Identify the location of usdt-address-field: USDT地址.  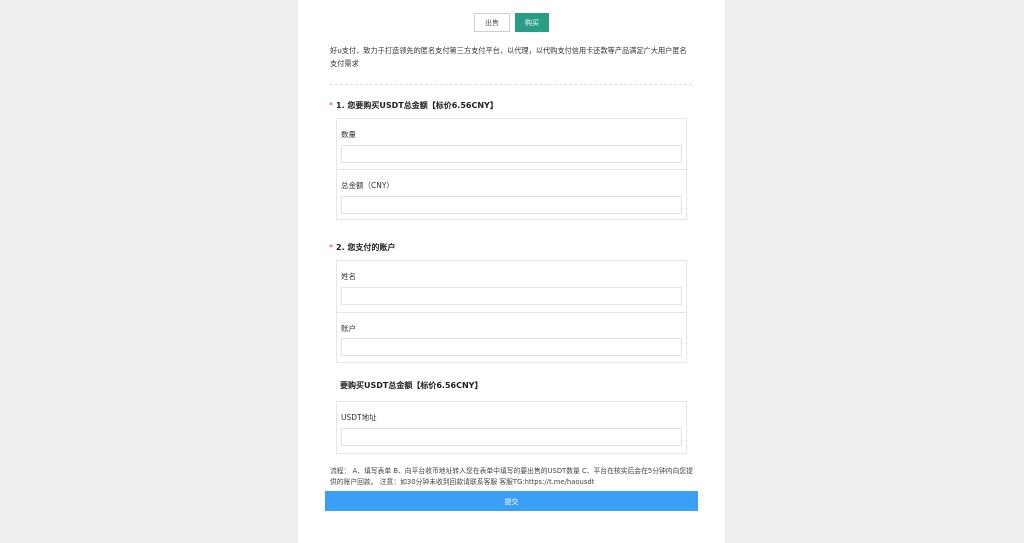
(511, 427).